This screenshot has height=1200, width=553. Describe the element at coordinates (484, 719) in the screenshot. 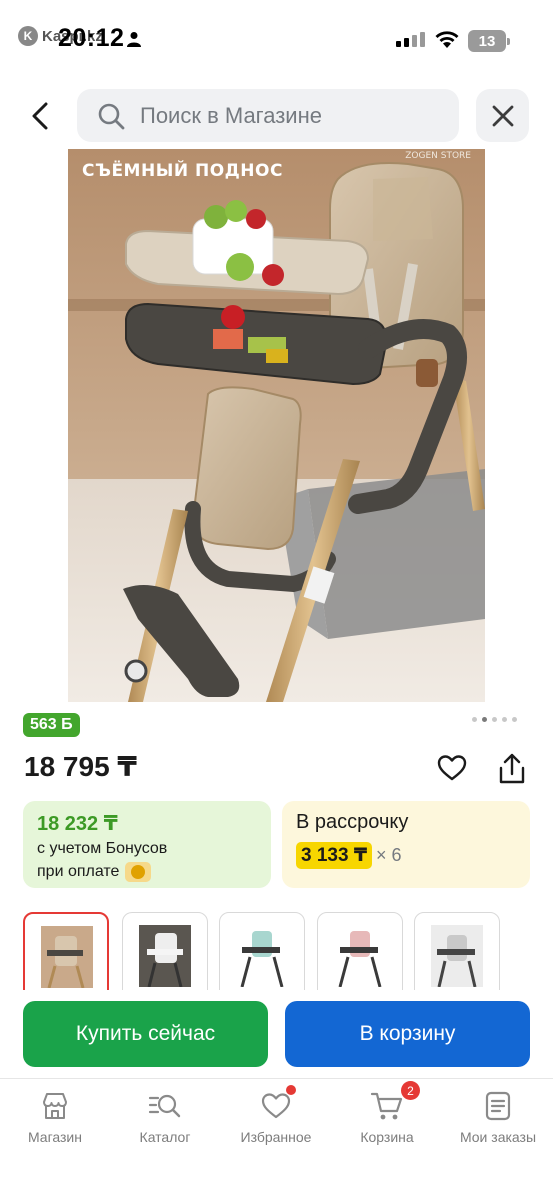

I see `pagination-dot-active` at that location.